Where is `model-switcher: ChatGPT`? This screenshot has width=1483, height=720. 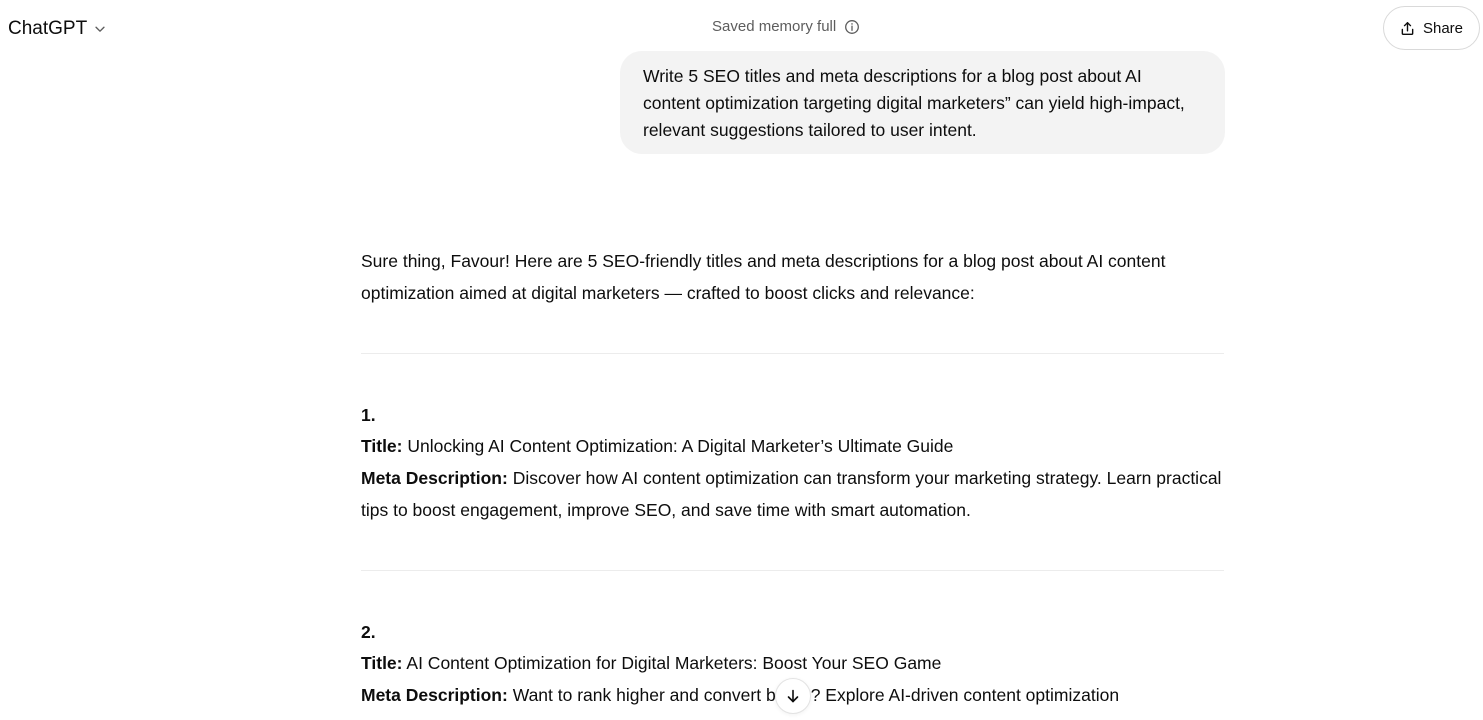
model-switcher: ChatGPT is located at coordinates (57, 29).